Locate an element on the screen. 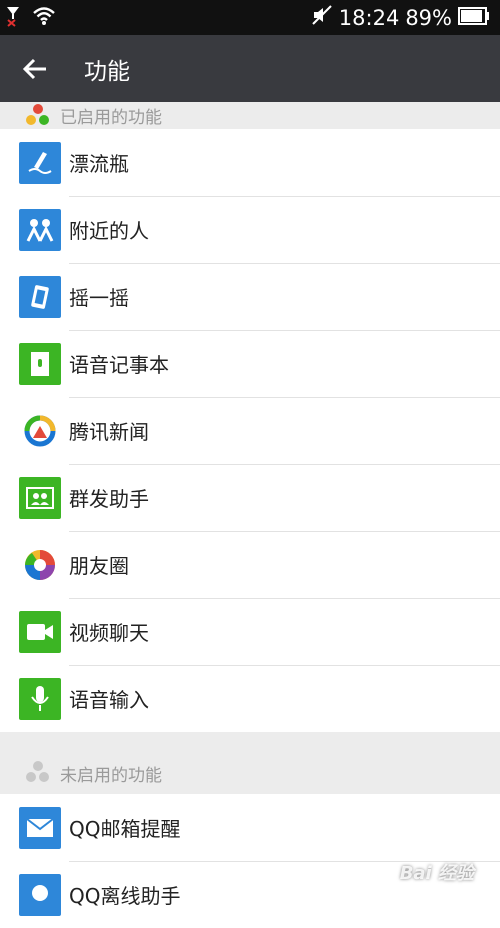  feature-label: 漂流瓶 is located at coordinates (99, 164).